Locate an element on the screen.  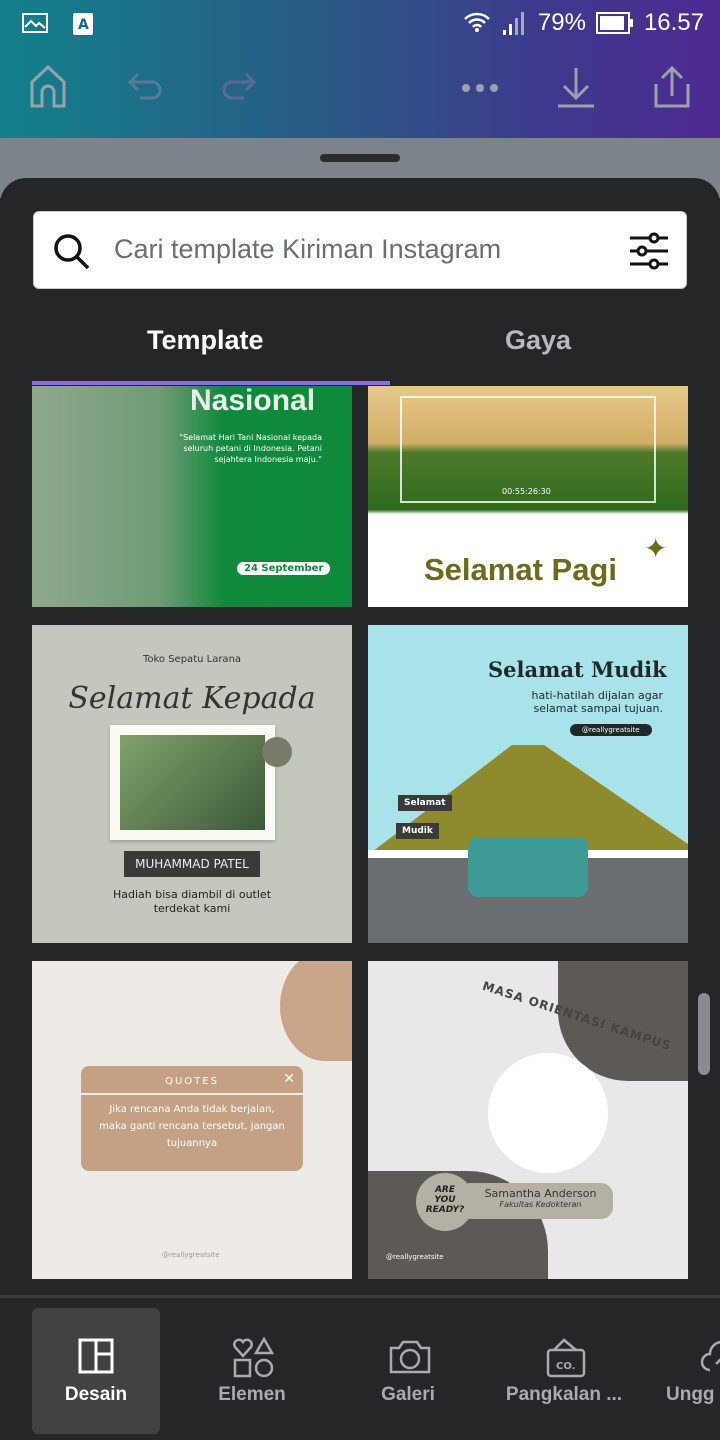
nav-unggah: Ungg is located at coordinates (688, 1371).